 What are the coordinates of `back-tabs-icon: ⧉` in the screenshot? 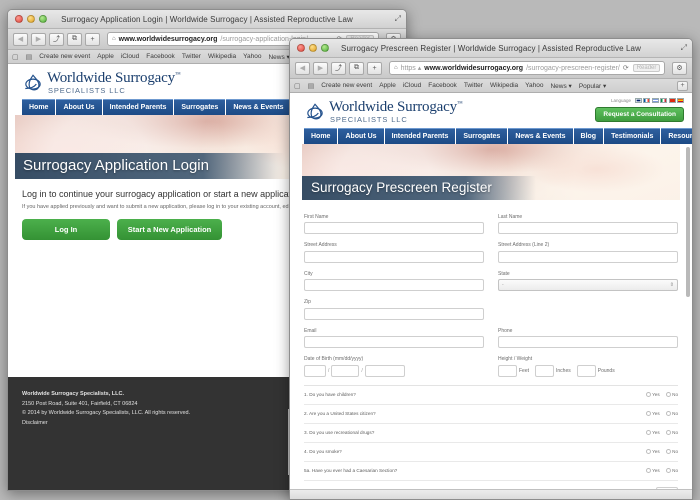 It's located at (74, 39).